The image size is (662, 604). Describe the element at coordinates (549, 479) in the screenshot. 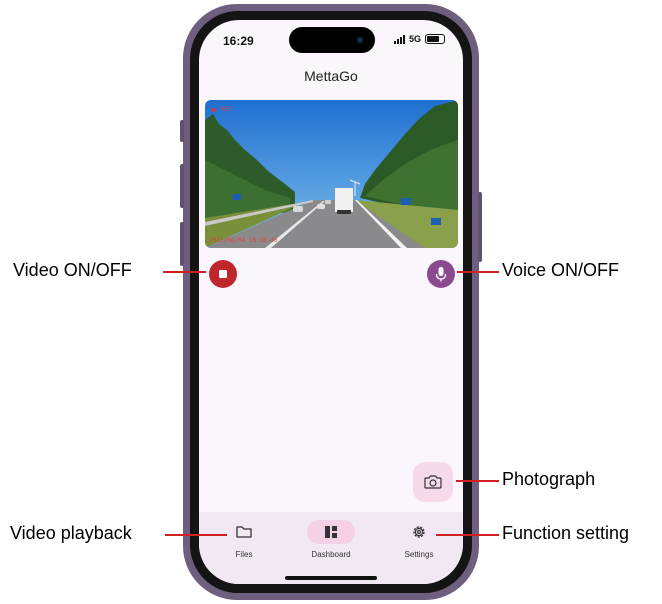

I see `callout-photograph: Photograph` at that location.